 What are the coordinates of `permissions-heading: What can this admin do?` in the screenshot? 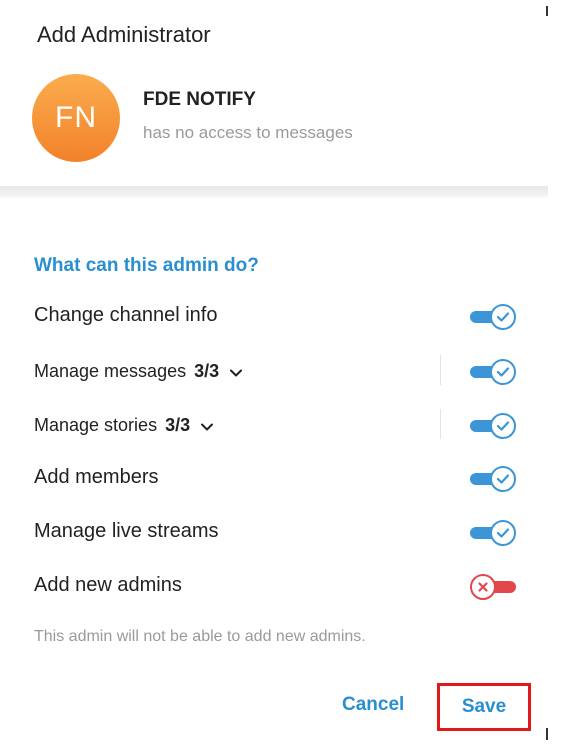 It's located at (146, 265).